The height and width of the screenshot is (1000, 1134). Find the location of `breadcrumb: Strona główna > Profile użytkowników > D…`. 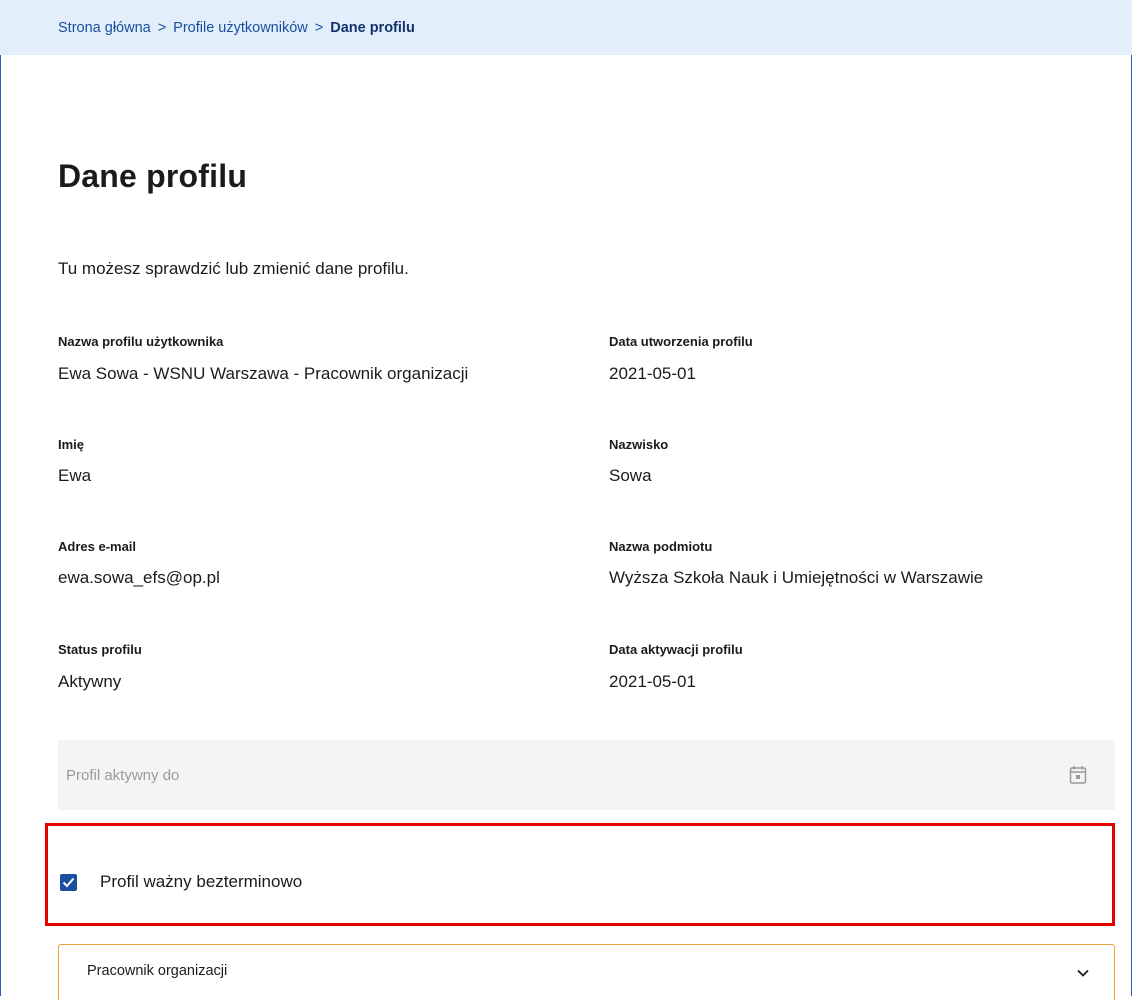

breadcrumb: Strona główna > Profile użytkowników > D… is located at coordinates (566, 27).